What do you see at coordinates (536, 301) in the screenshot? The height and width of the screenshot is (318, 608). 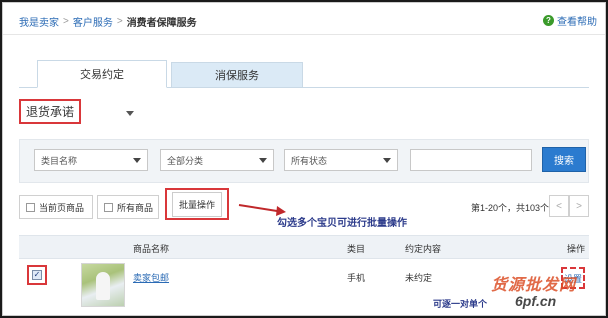 I see `watermark-url: 6pf.cn` at bounding box center [536, 301].